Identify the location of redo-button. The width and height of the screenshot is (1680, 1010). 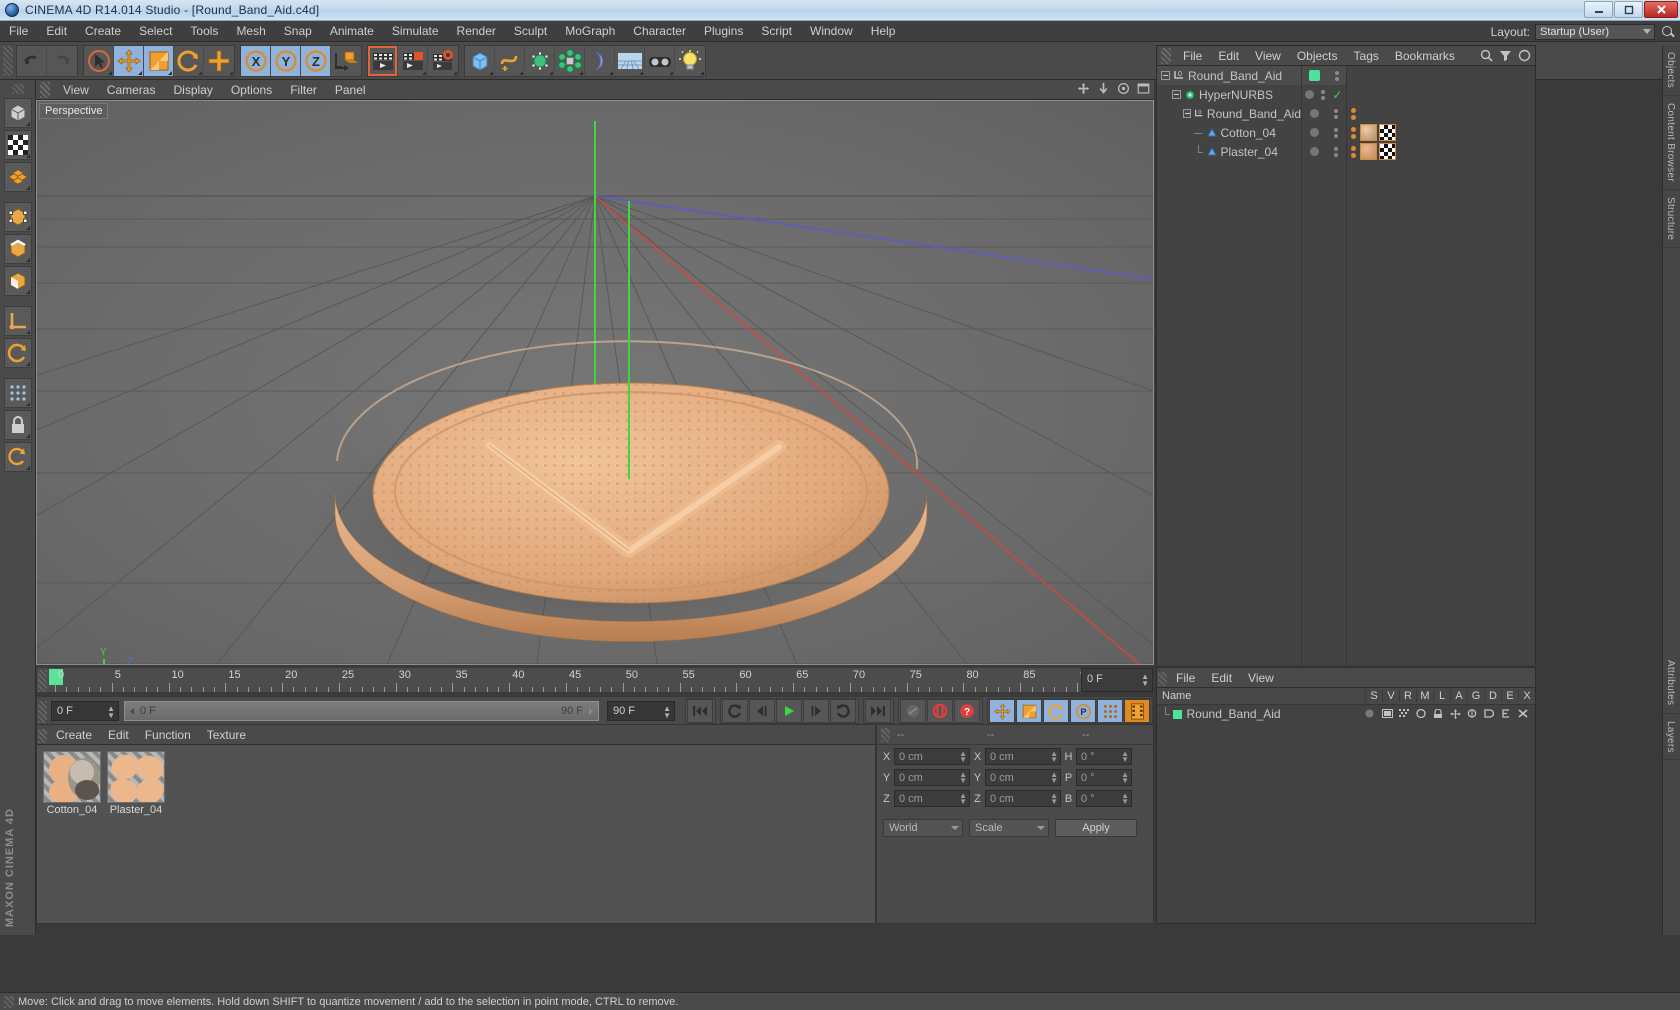
(62, 61).